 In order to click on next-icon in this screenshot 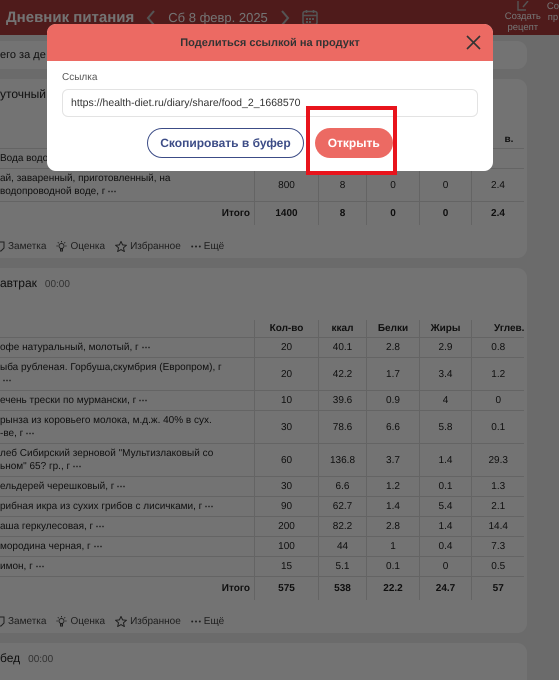, I will do `click(285, 18)`.